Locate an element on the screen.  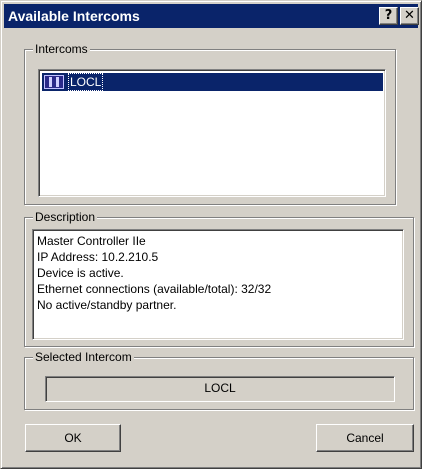
description-line: No active/standby partner. is located at coordinates (107, 305).